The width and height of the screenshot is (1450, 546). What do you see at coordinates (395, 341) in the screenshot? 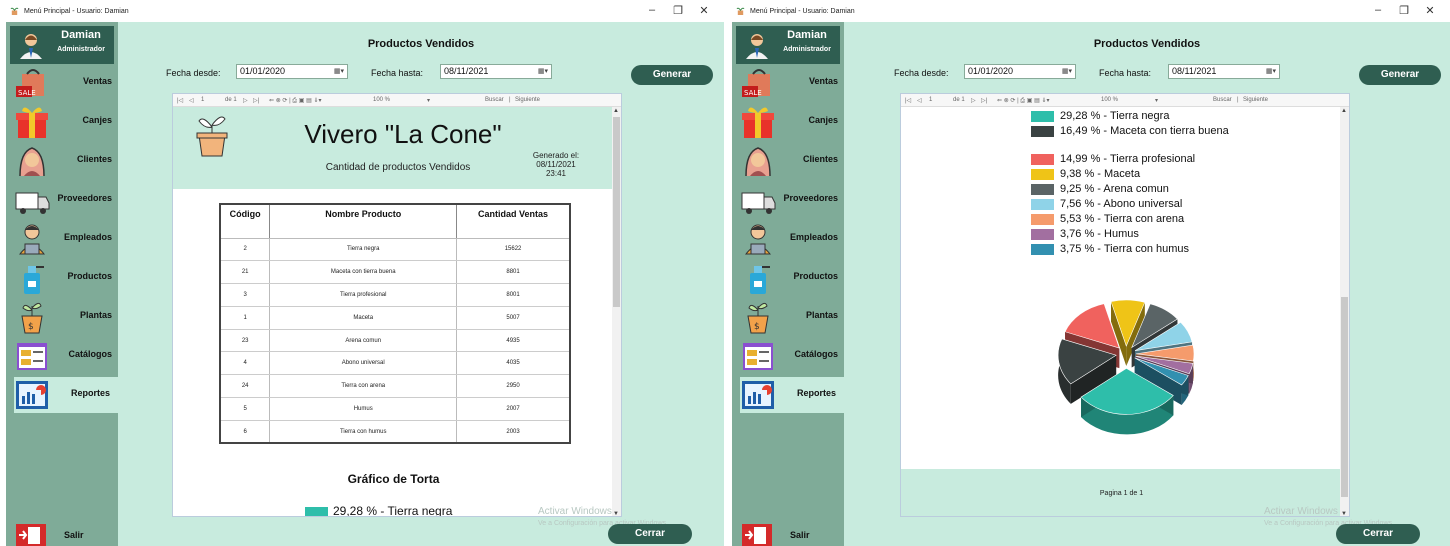
I see `table-row: 23 Arena comun 4935` at bounding box center [395, 341].